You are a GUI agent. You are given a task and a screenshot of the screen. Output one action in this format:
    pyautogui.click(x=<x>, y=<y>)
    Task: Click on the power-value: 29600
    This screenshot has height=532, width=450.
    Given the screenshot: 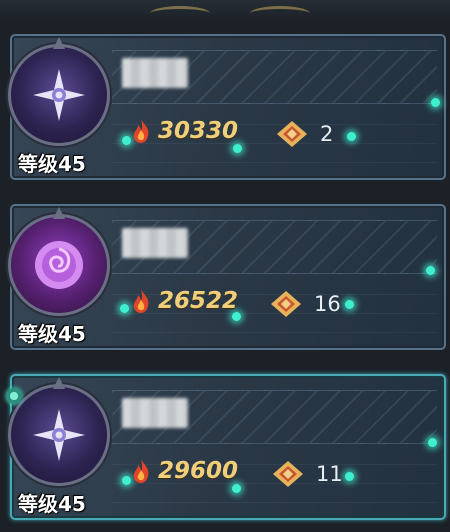 What is the action you would take?
    pyautogui.click(x=198, y=471)
    